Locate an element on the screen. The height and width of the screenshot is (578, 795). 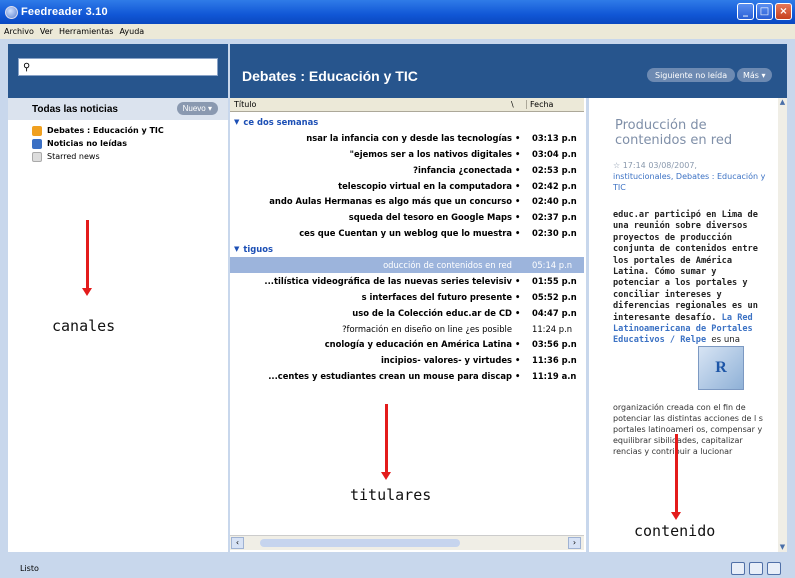
scroll-up-icon: ▲ is located at coordinates (782, 102).